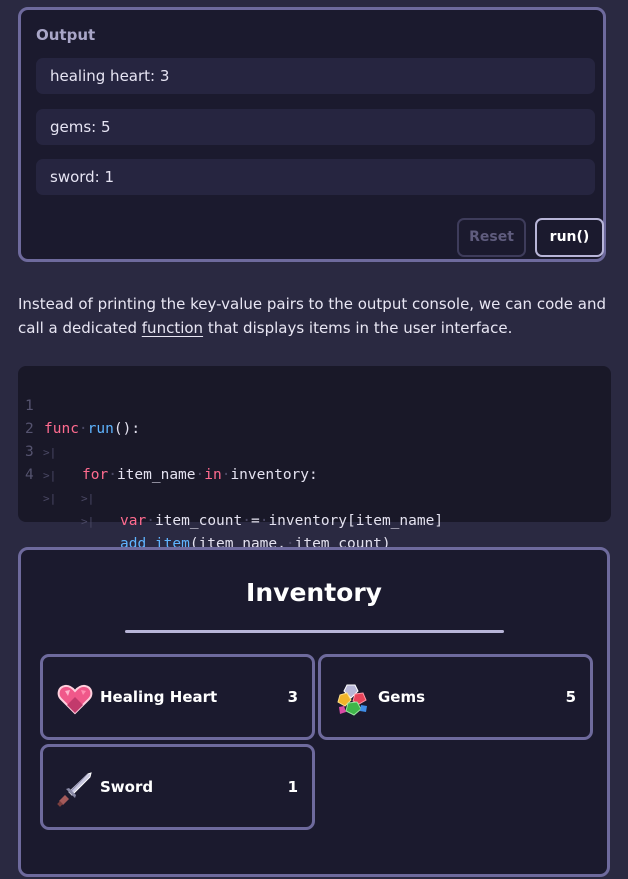  Describe the element at coordinates (255, 521) in the screenshot. I see `code-operator: =` at that location.